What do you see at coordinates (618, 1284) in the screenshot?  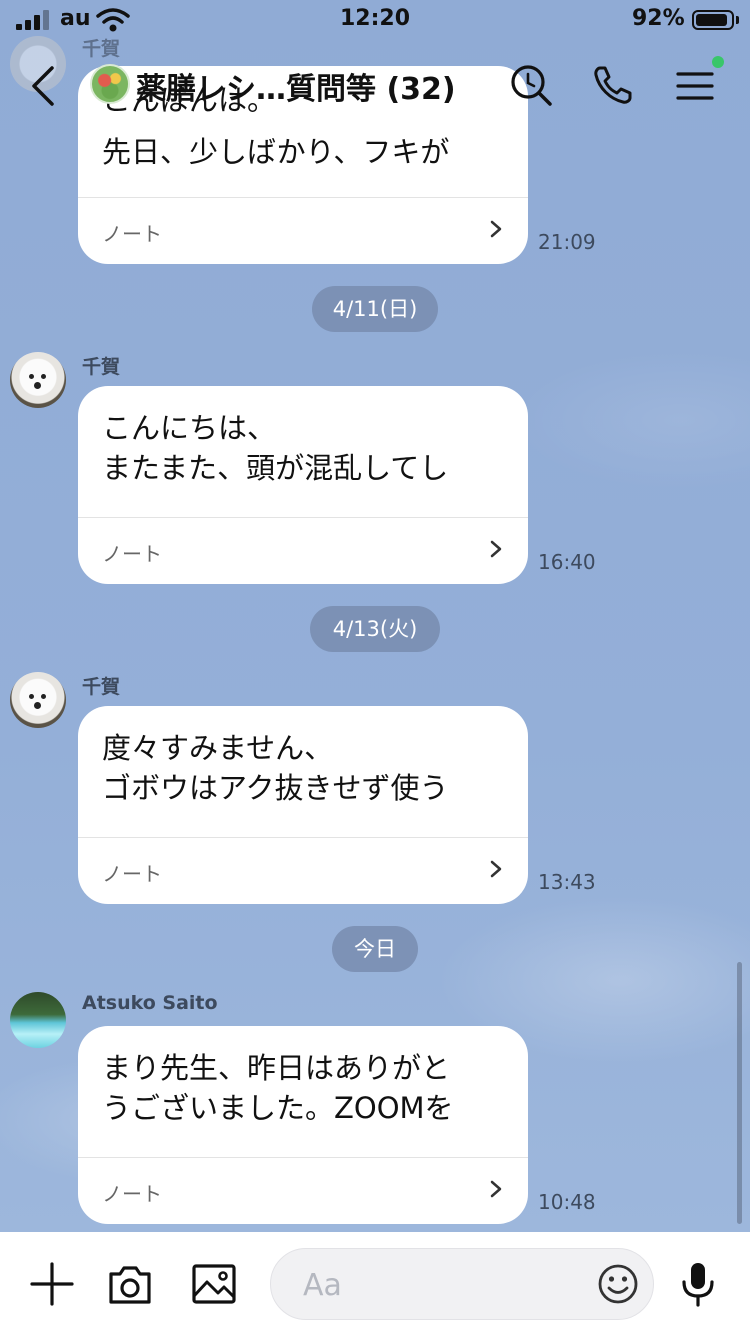 I see `emoji-icon` at bounding box center [618, 1284].